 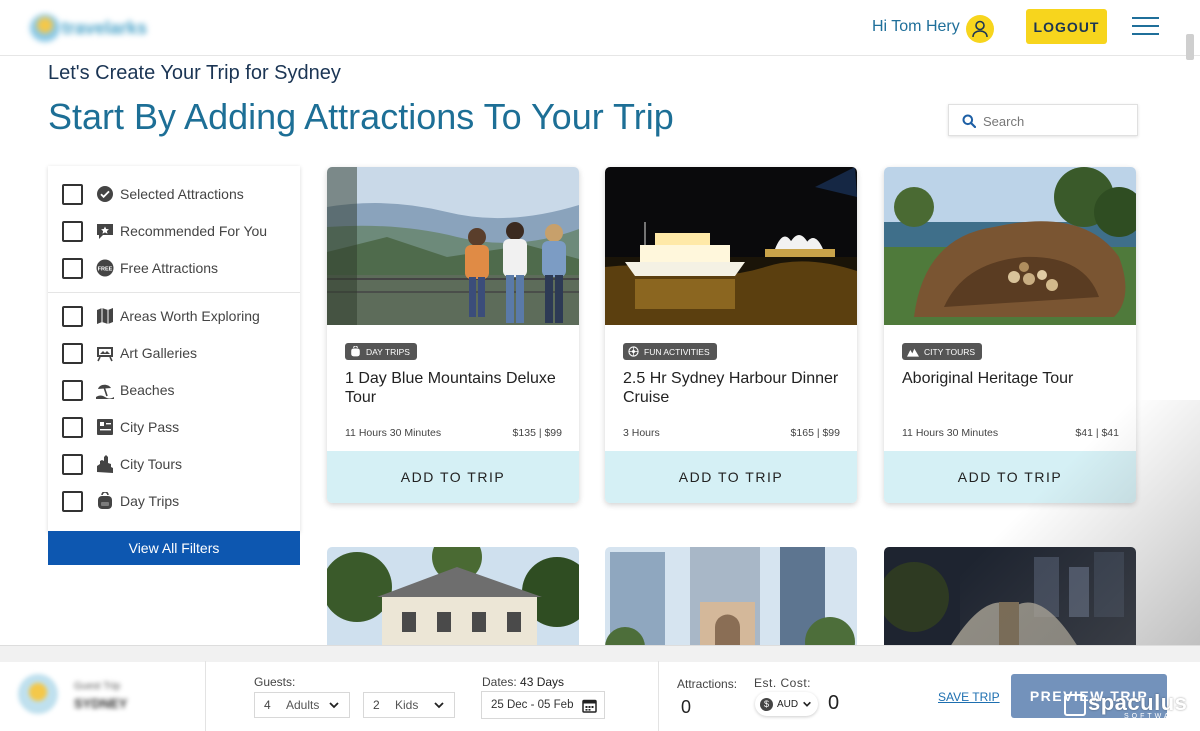 What do you see at coordinates (129, 353) in the screenshot?
I see `filter-art-galleries: Art Galleries` at bounding box center [129, 353].